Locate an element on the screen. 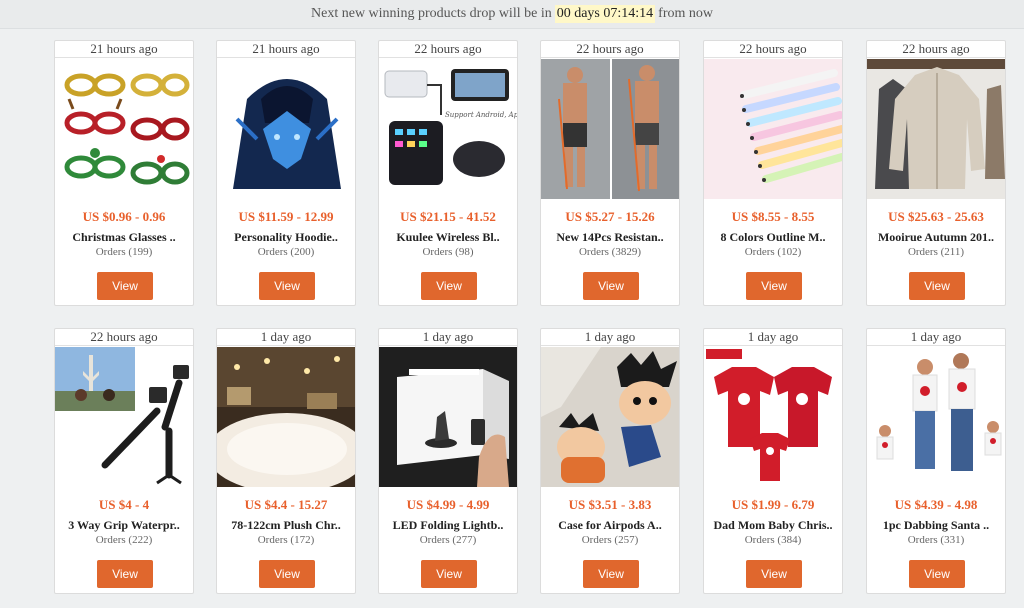  order-count: Orders (277) is located at coordinates (448, 540).